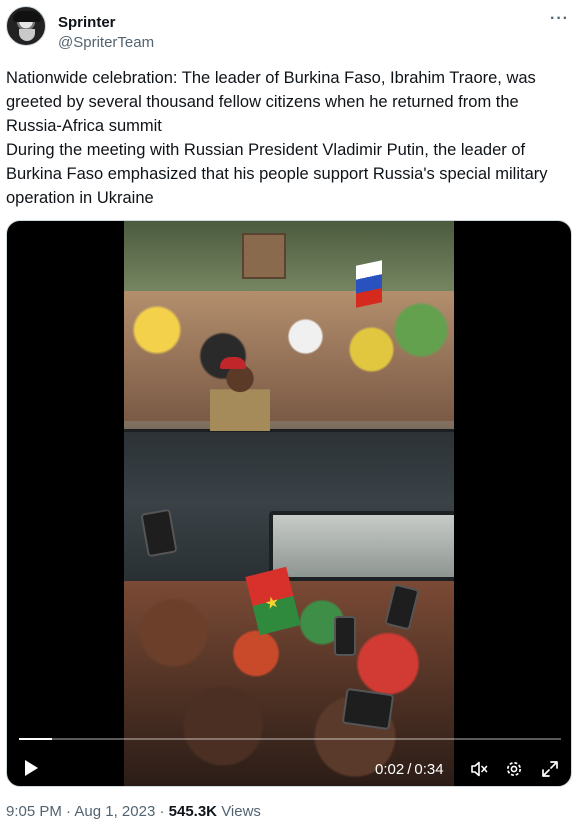  I want to click on views-count: 545.3K, so click(193, 811).